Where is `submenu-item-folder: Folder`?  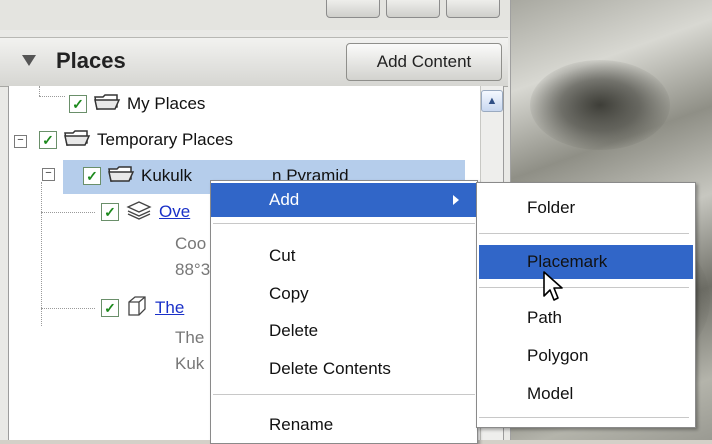
submenu-item-folder: Folder is located at coordinates (586, 208).